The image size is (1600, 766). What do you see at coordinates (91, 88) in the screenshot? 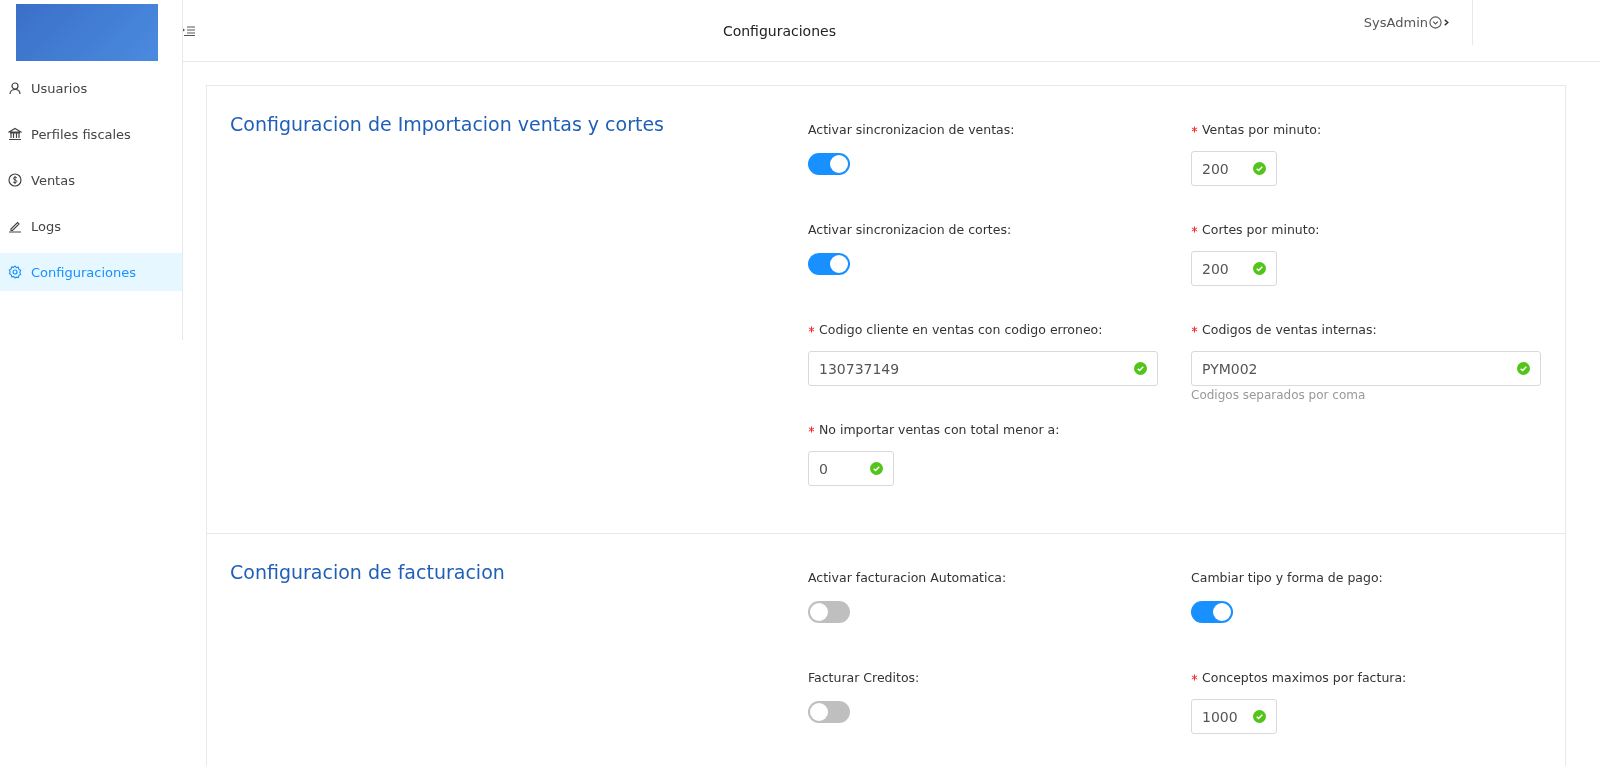
I see `sidebar-item: Usuarios` at bounding box center [91, 88].